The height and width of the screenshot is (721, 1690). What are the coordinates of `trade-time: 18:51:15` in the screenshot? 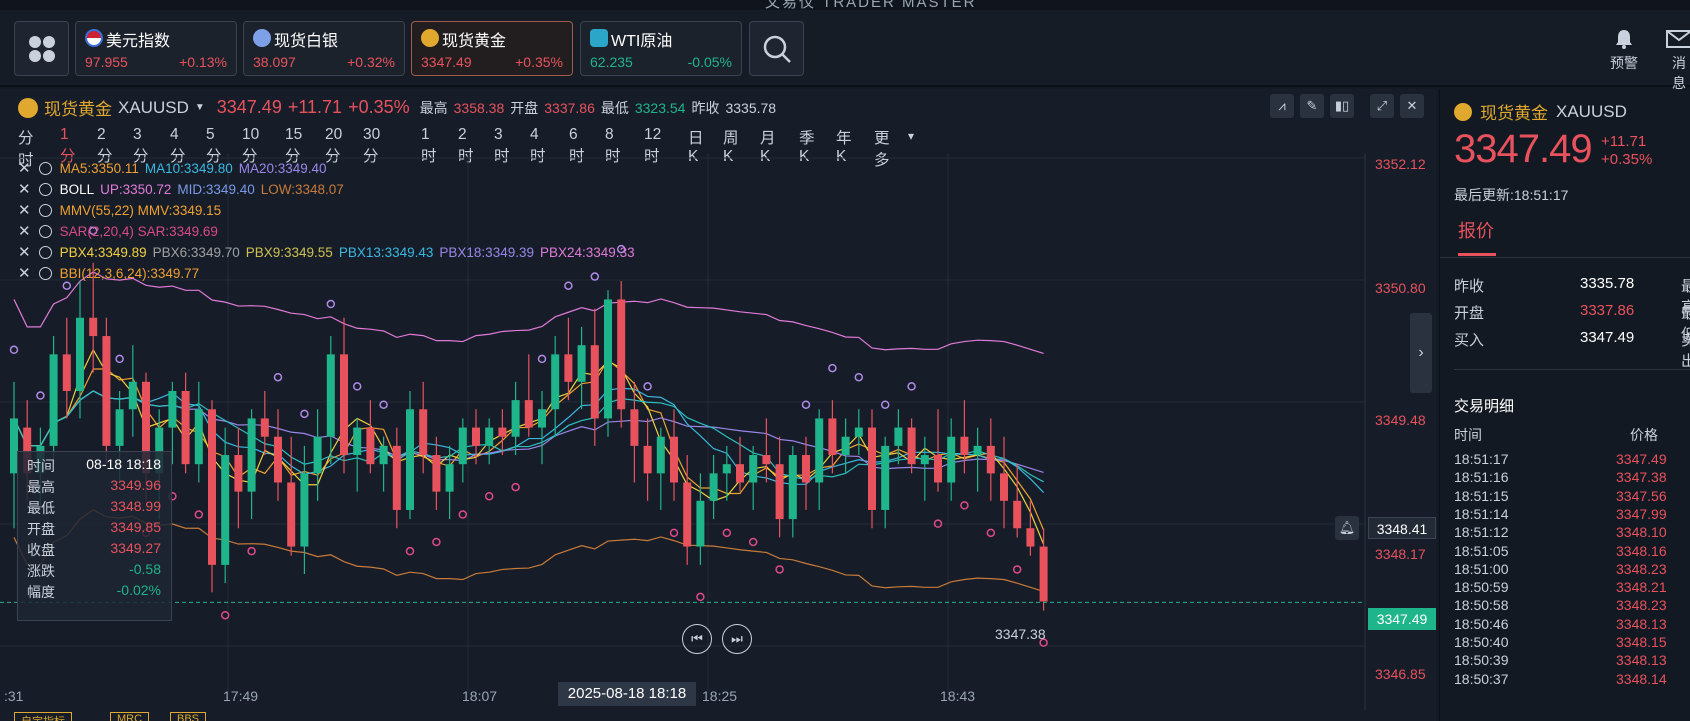 It's located at (1481, 495).